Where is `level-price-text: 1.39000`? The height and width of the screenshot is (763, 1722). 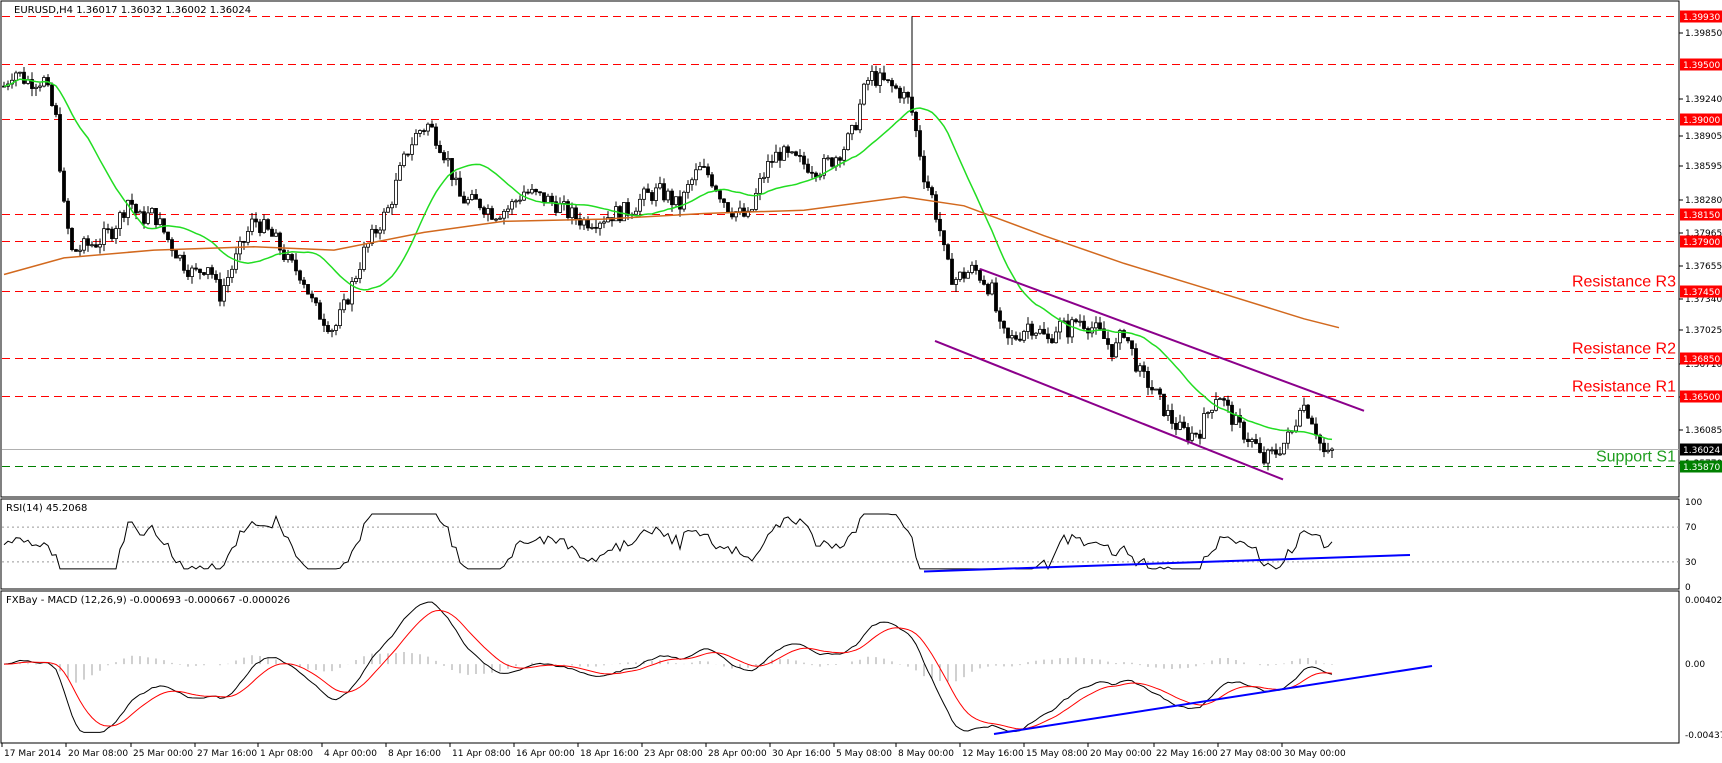
level-price-text: 1.39000 is located at coordinates (1701, 121).